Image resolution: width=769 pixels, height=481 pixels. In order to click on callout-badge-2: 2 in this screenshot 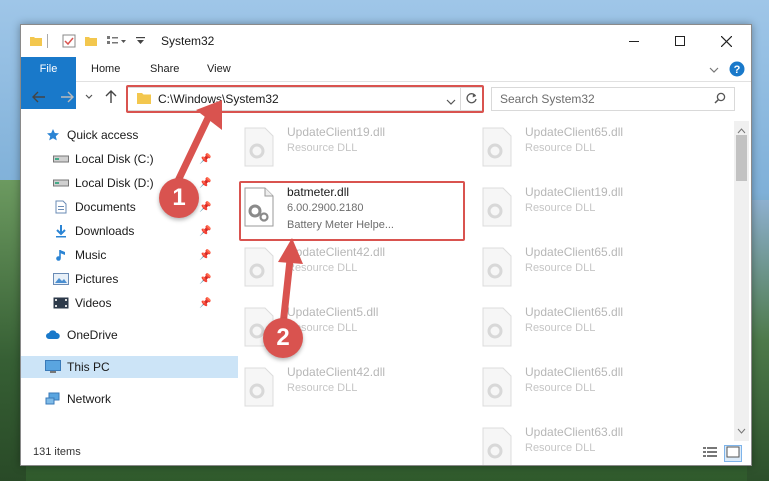, I will do `click(283, 338)`.